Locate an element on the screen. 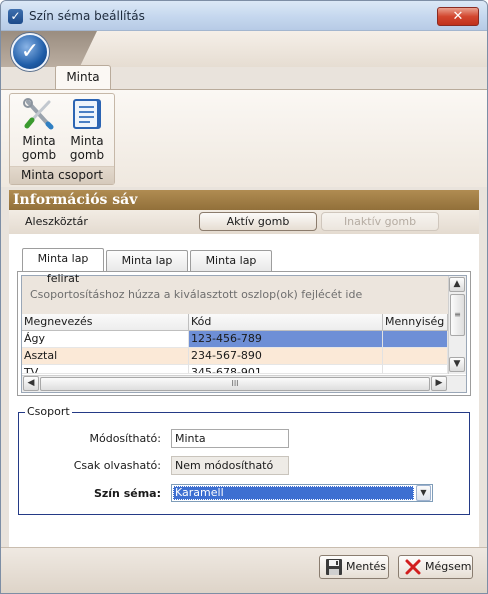 This screenshot has height=594, width=488. readonly-field: Nem módosítható is located at coordinates (230, 465).